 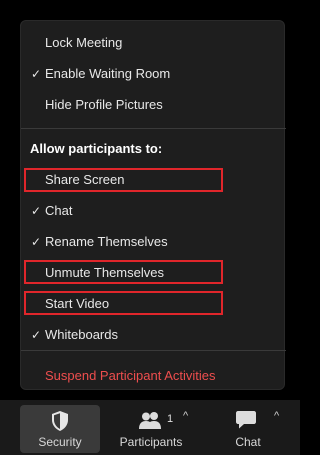 What do you see at coordinates (151, 442) in the screenshot?
I see `participants-label: Participants` at bounding box center [151, 442].